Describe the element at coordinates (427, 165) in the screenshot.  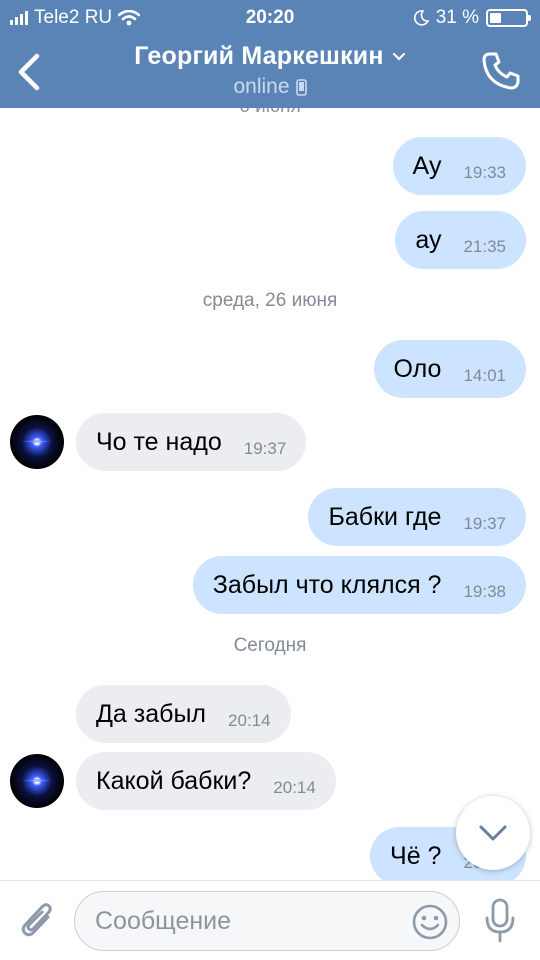
I see `message-text: Ау` at that location.